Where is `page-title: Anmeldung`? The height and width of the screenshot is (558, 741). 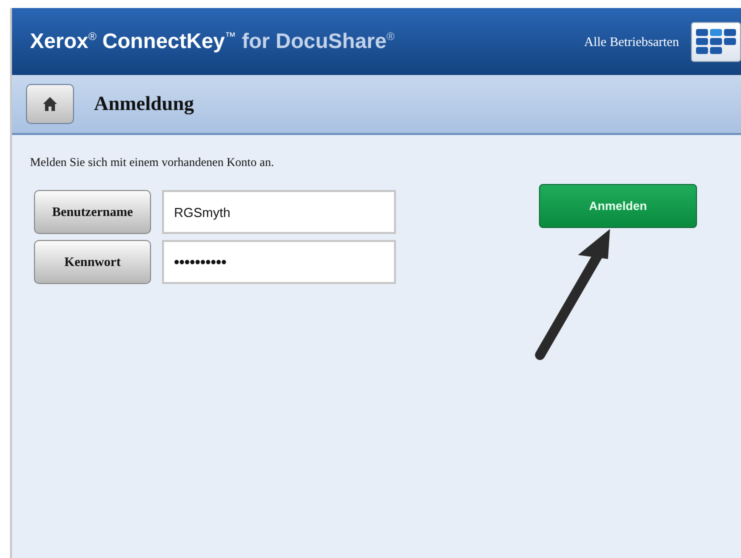 page-title: Anmeldung is located at coordinates (144, 104).